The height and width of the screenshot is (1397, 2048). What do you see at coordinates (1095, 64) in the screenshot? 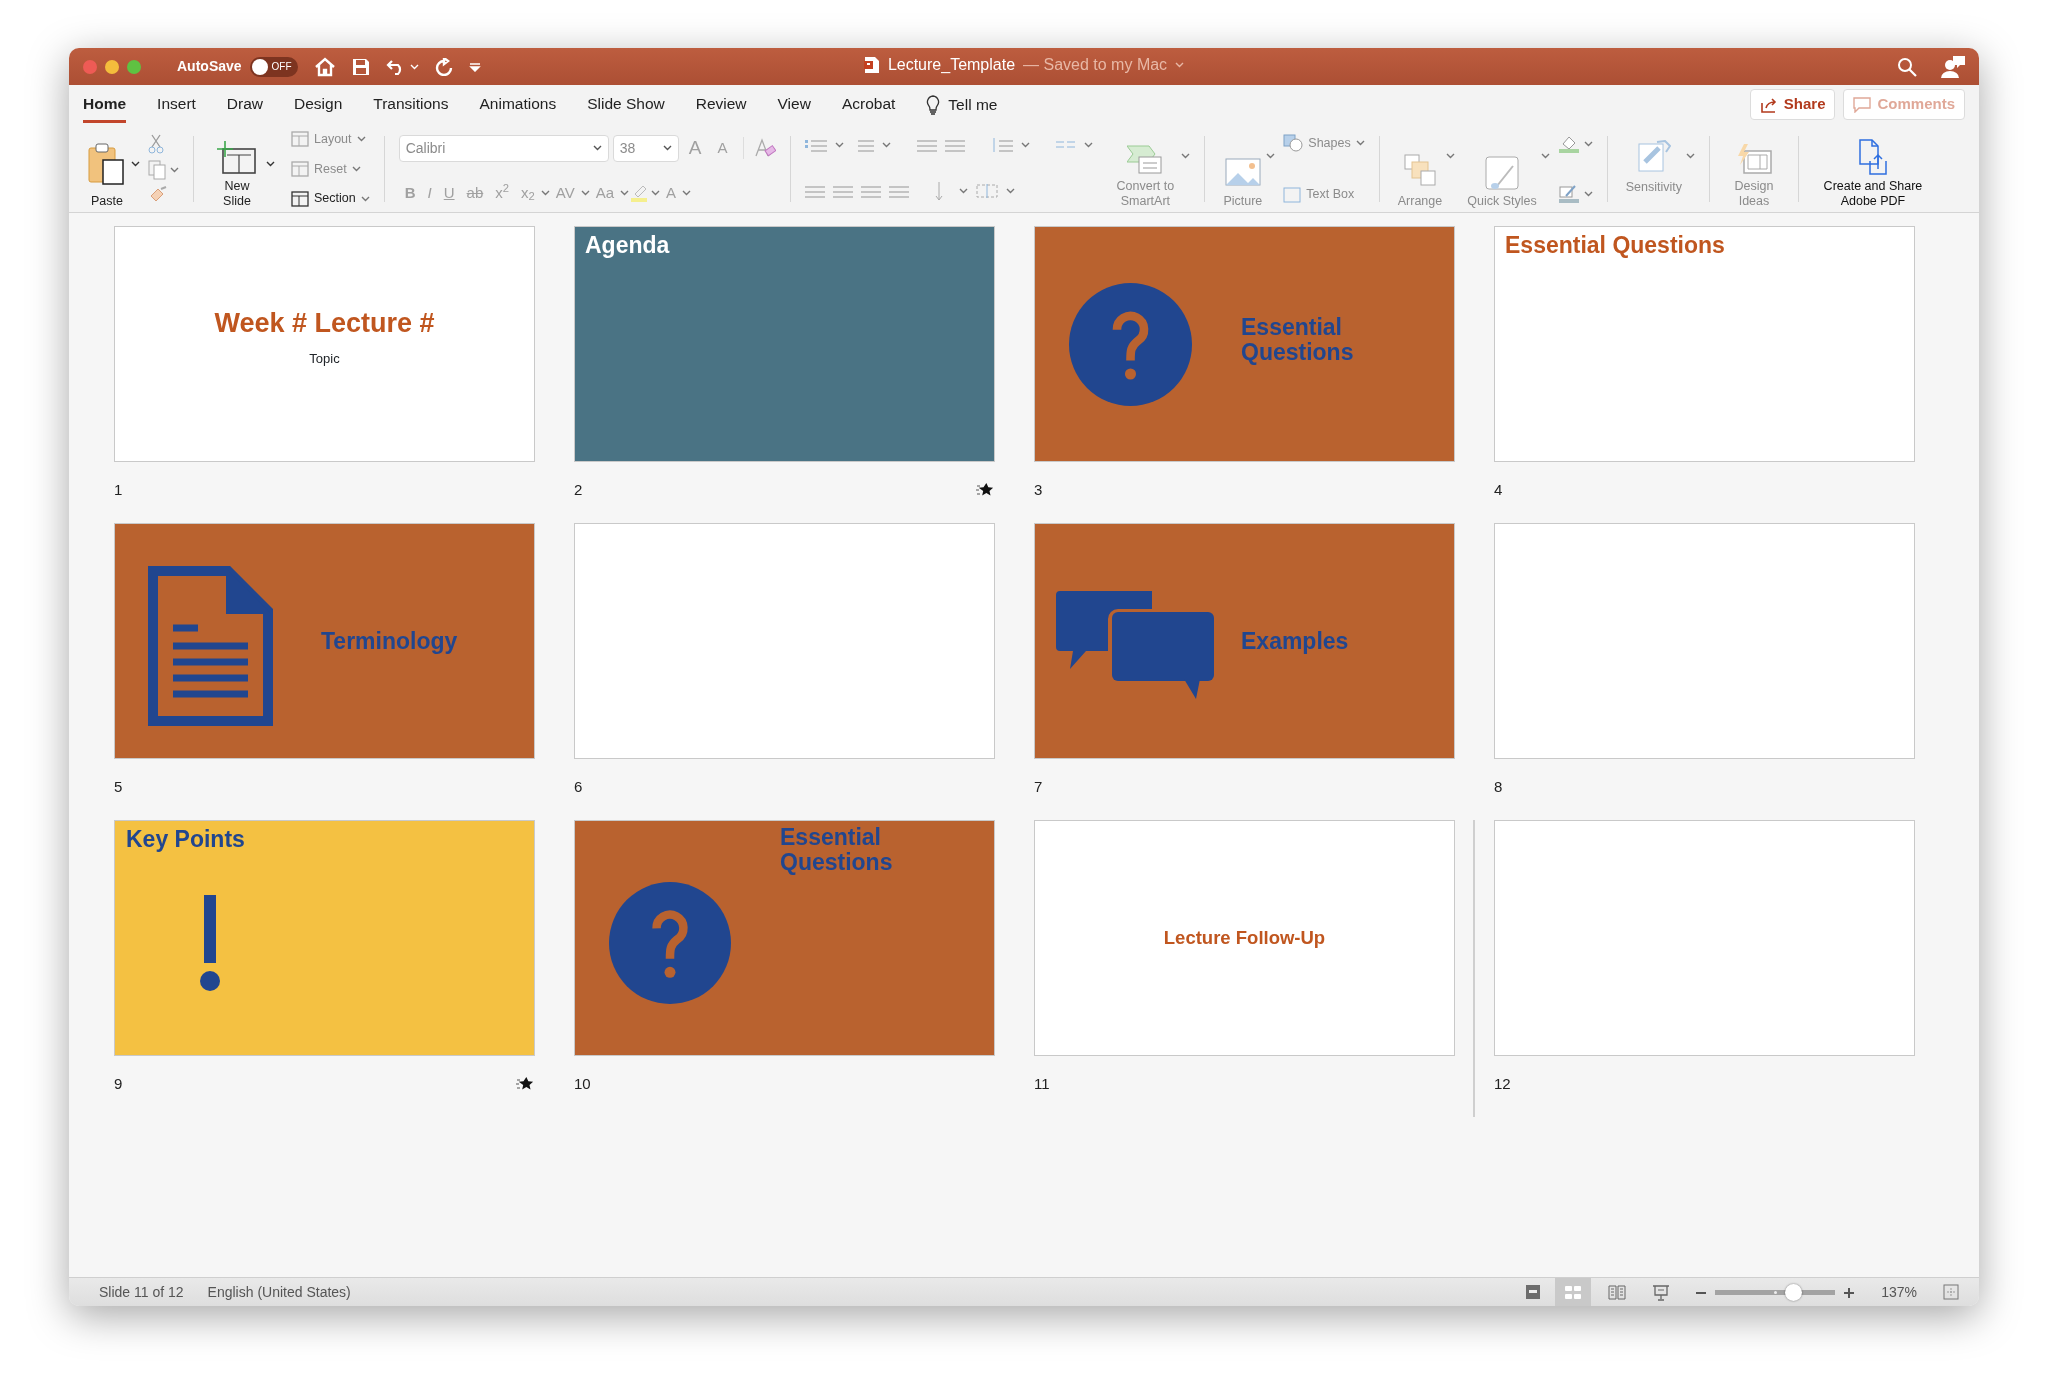
I see `save-status: — Saved to my Mac` at bounding box center [1095, 64].